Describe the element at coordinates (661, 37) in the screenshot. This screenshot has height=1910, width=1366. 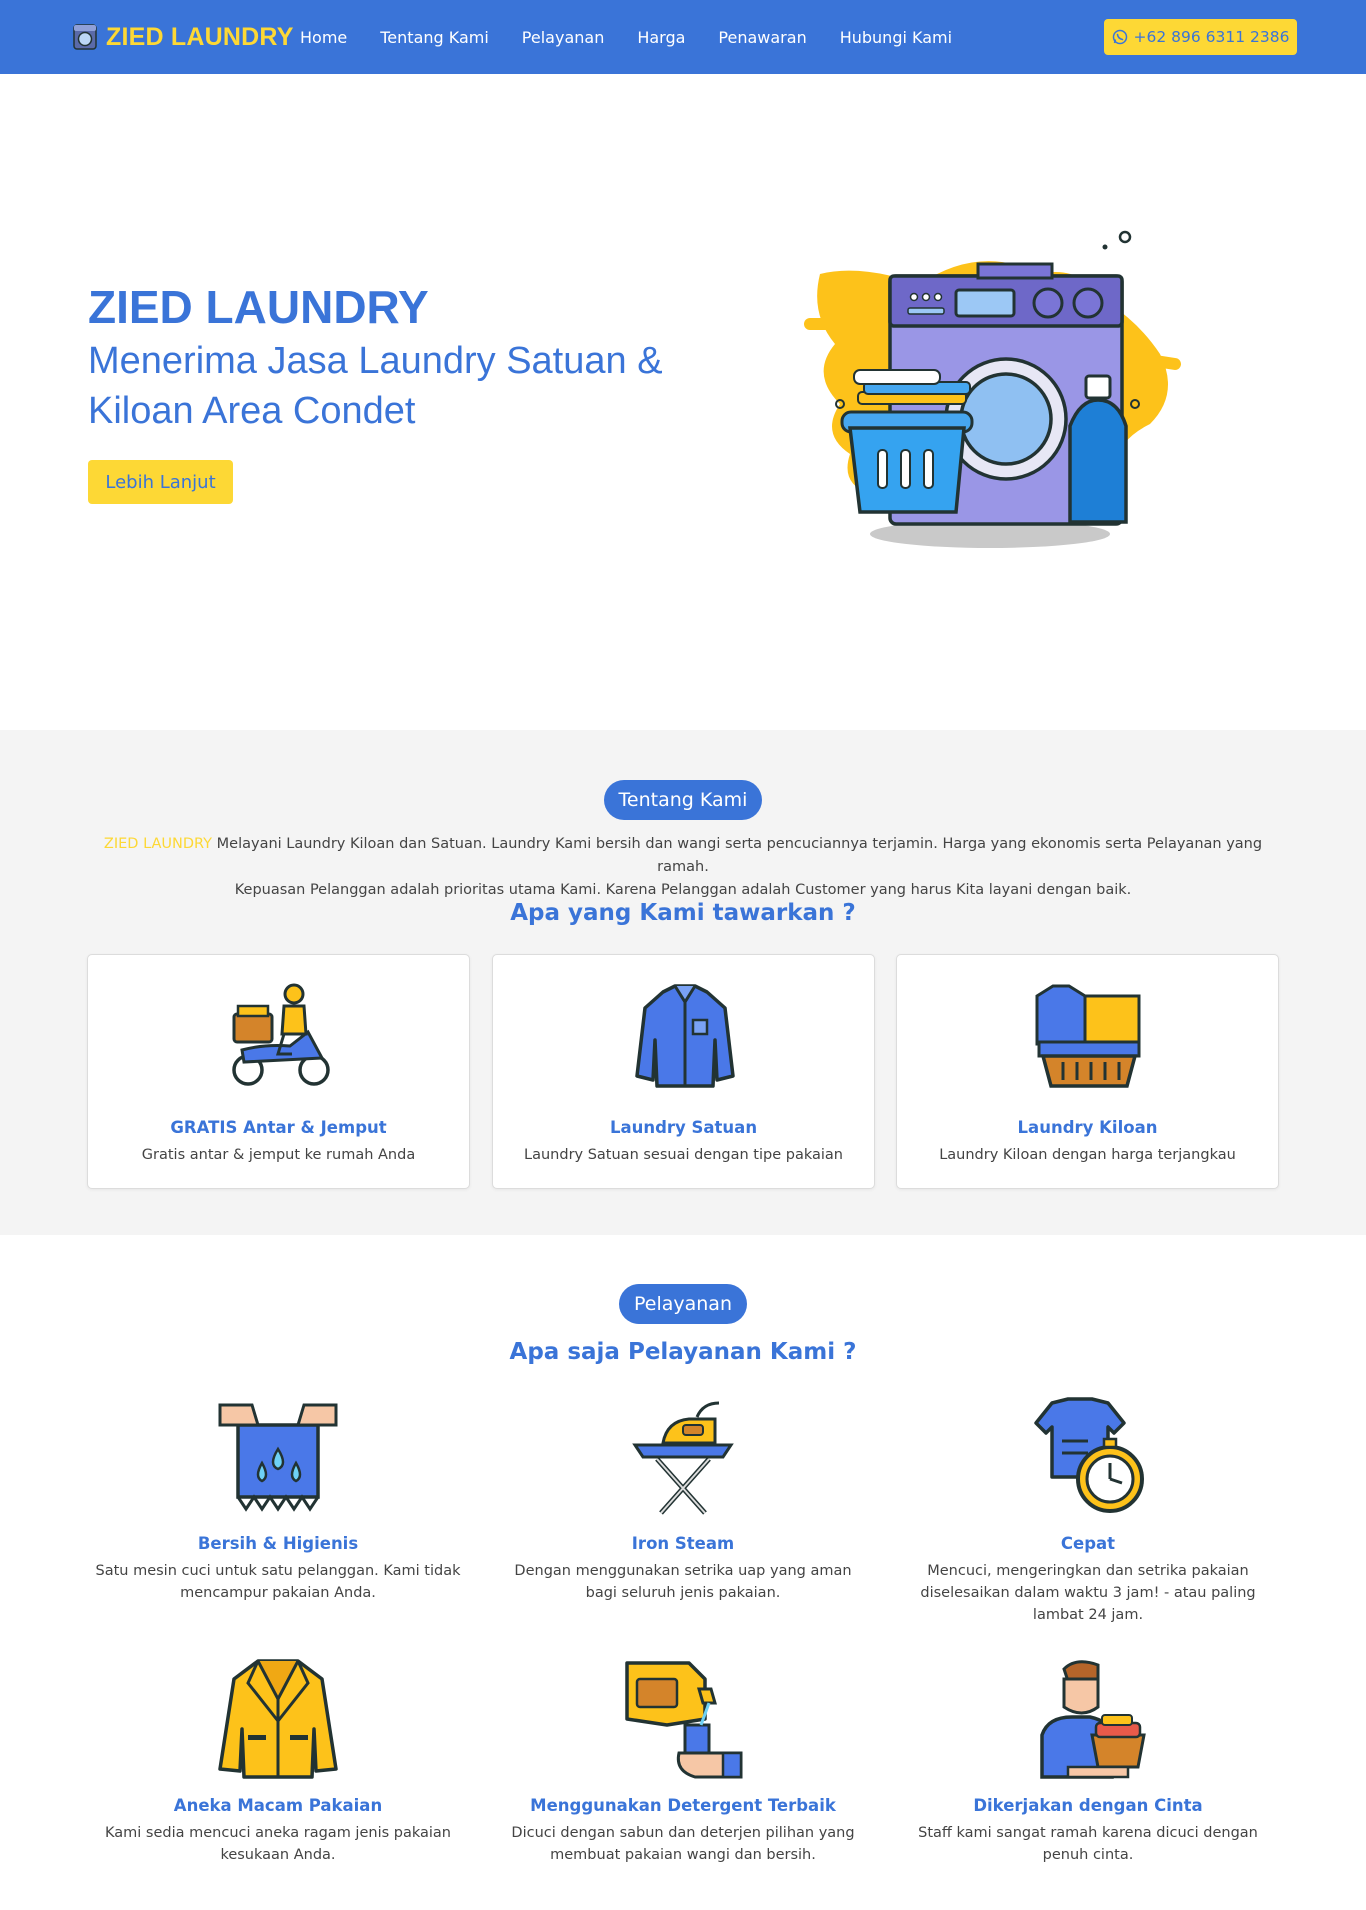
I see `nav-harga: Harga` at that location.